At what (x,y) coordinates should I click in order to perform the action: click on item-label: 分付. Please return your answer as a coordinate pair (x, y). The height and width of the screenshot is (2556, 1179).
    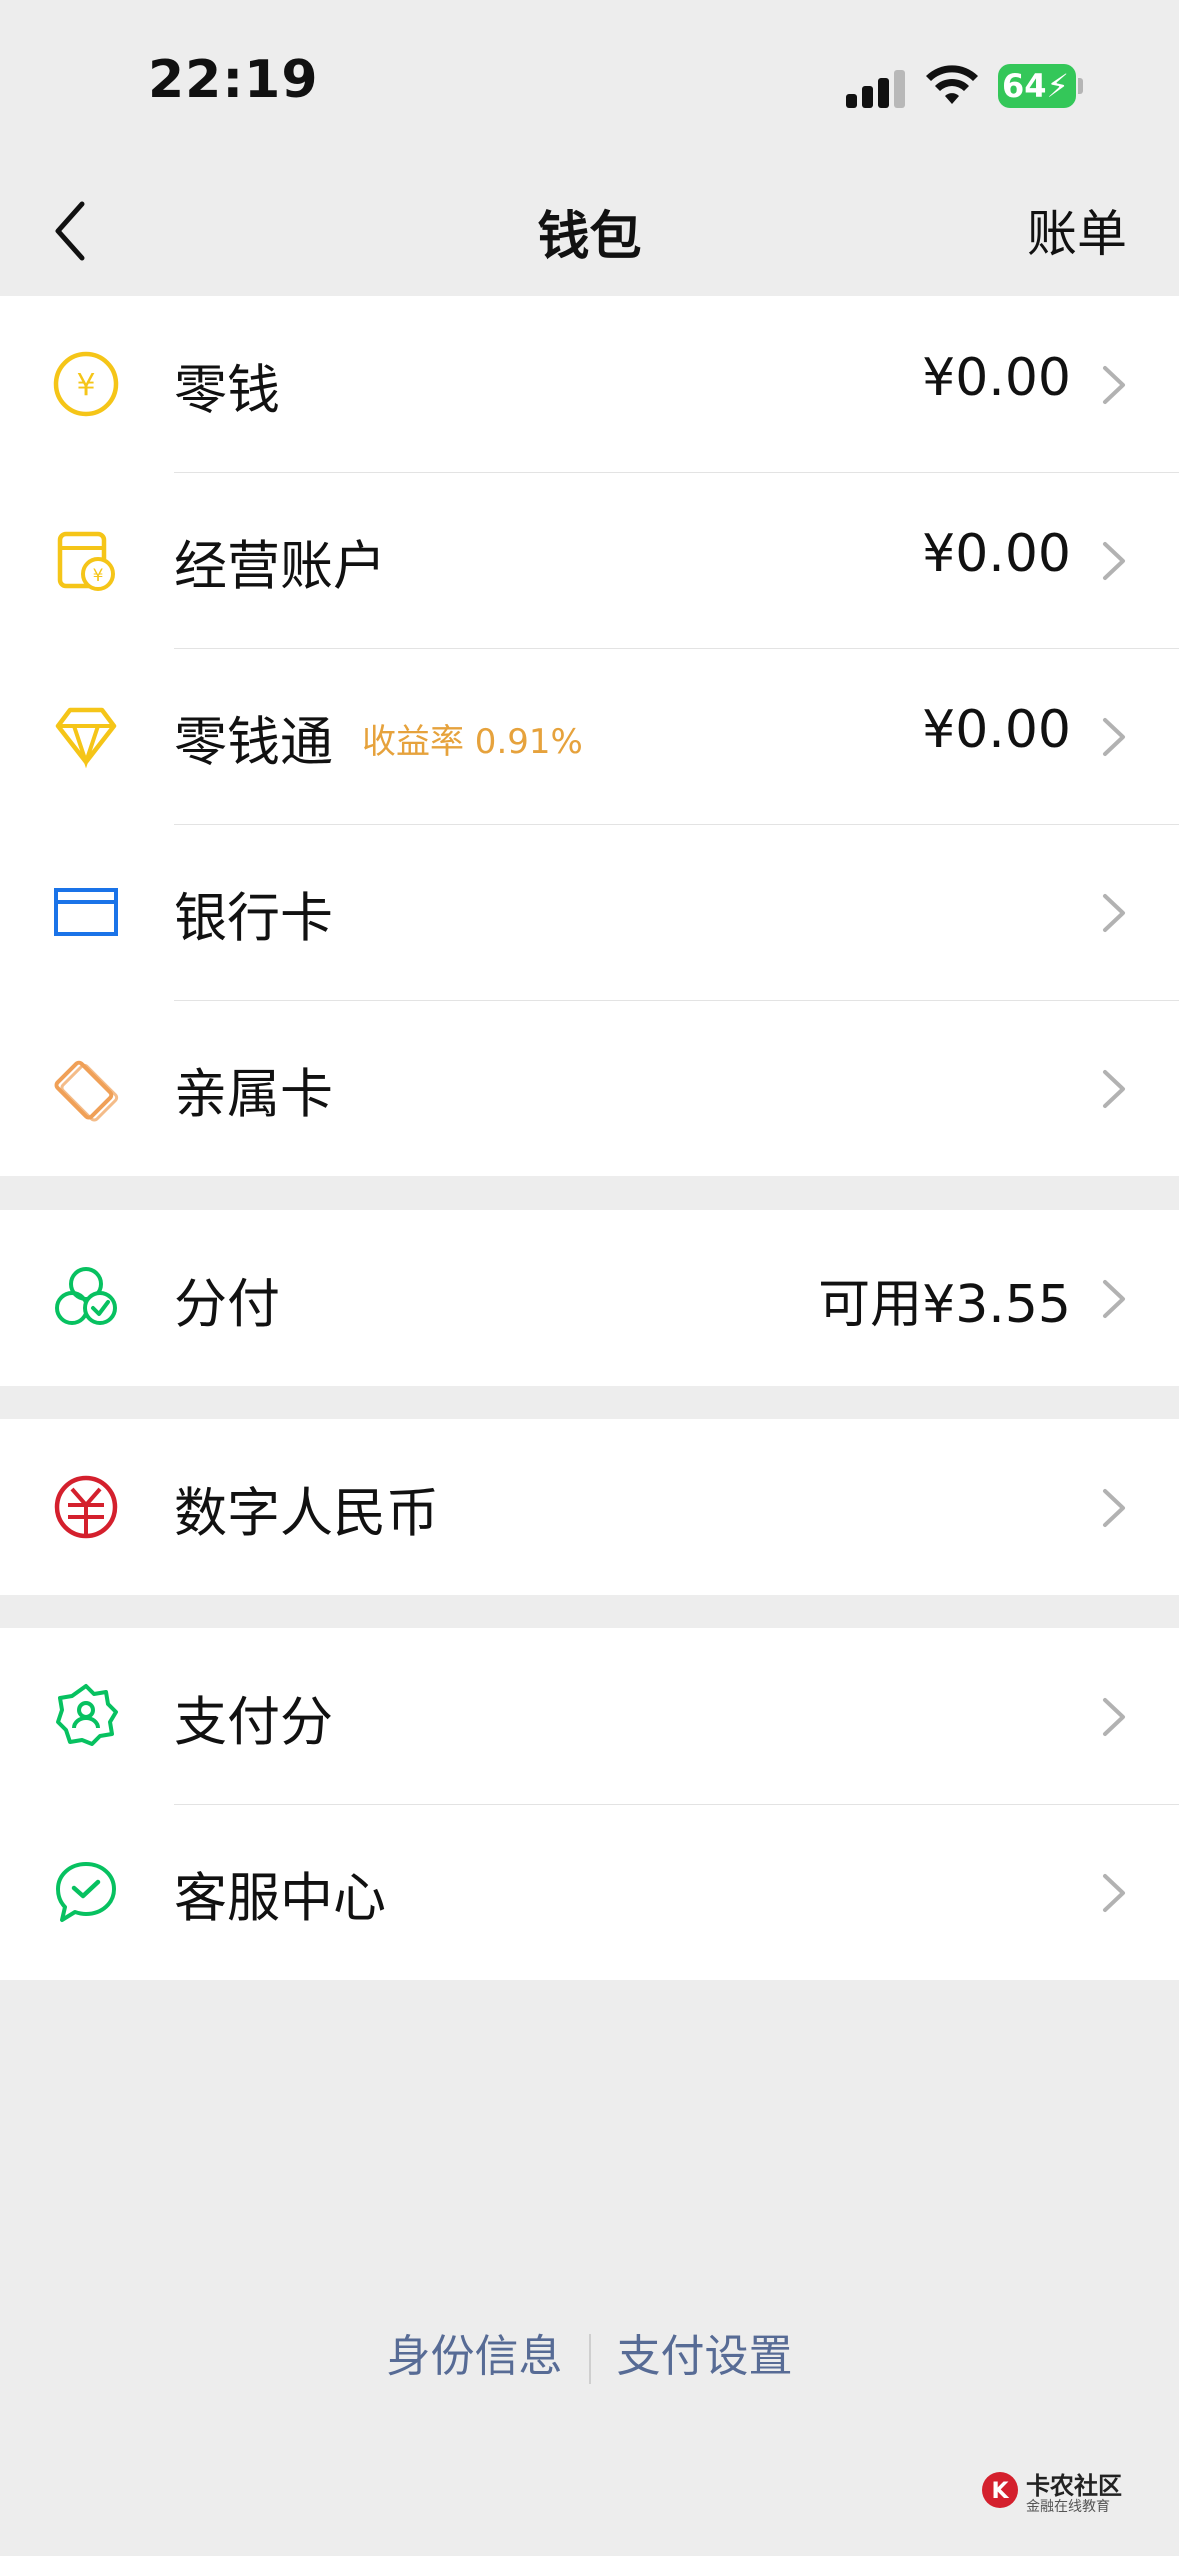
    Looking at the image, I should click on (227, 1304).